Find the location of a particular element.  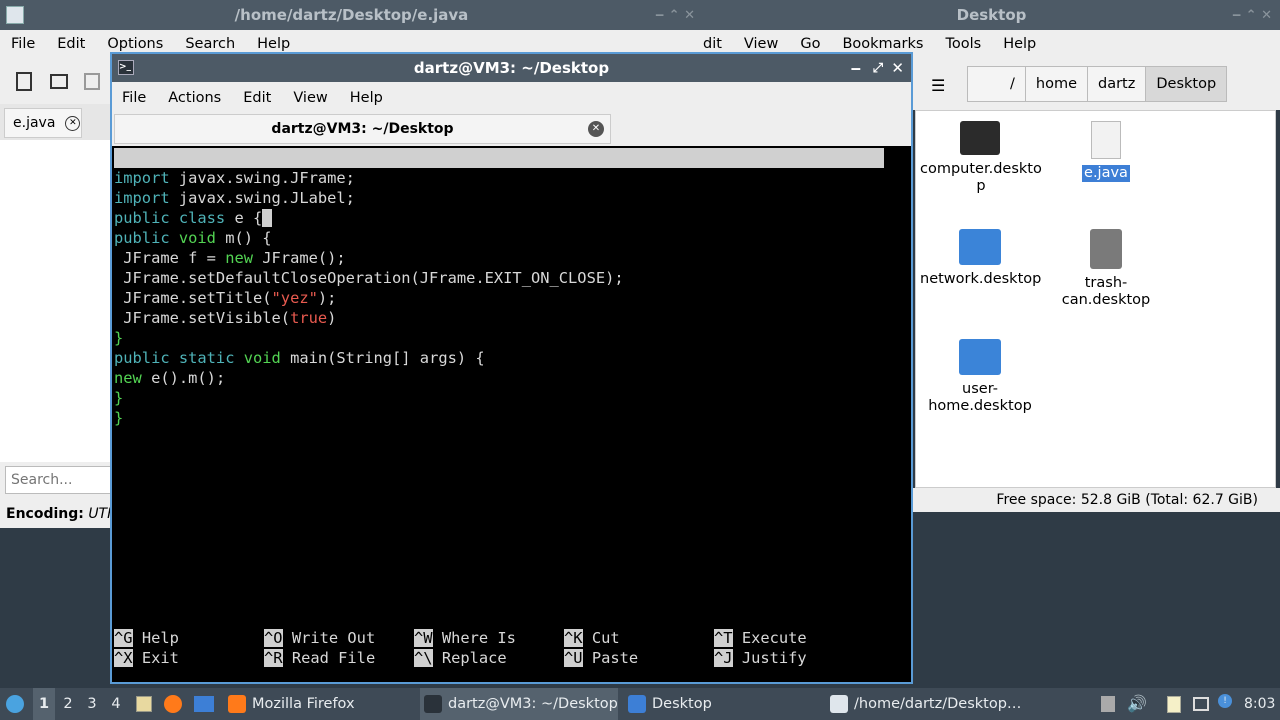

filemanager-title: Desktop is located at coordinates (991, 15).